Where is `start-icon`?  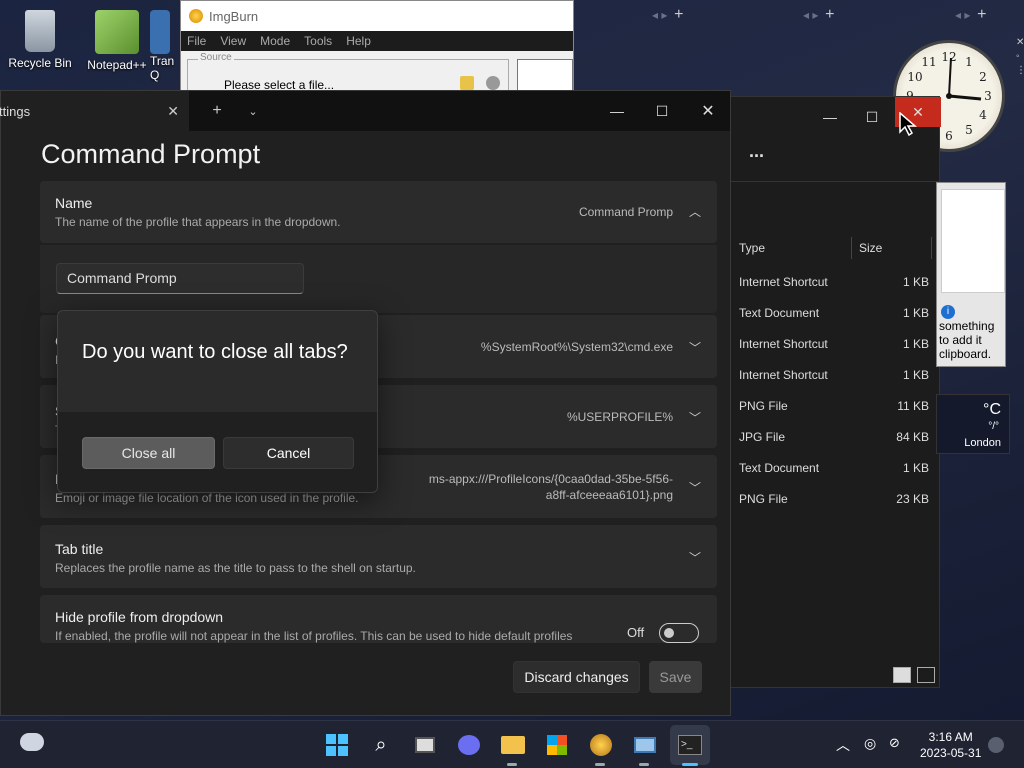 start-icon is located at coordinates (337, 745).